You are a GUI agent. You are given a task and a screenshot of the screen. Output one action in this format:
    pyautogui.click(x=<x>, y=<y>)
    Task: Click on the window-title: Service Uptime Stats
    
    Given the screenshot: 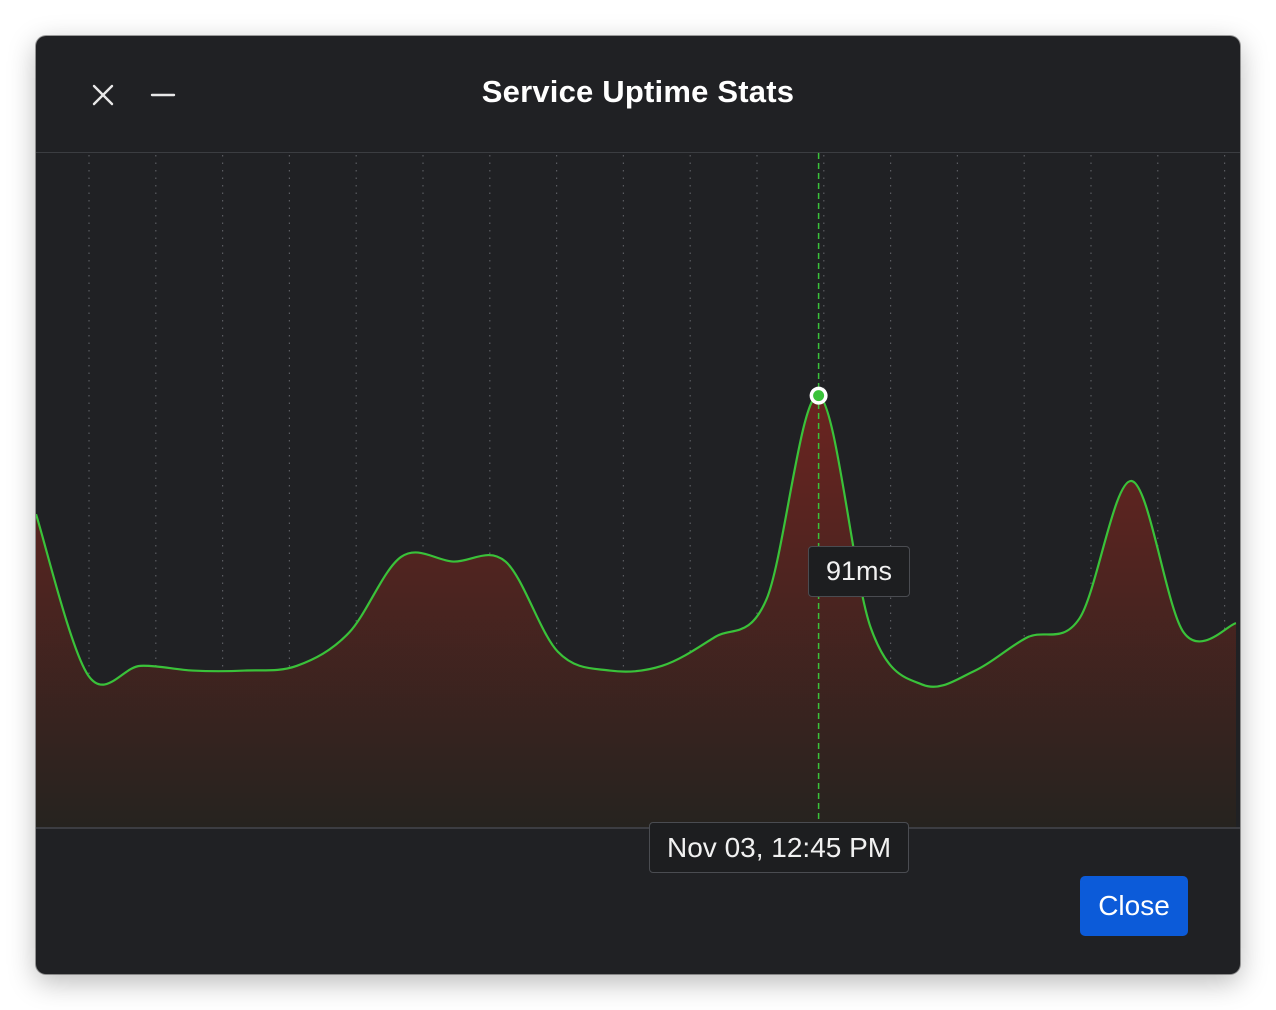 What is the action you would take?
    pyautogui.click(x=638, y=91)
    